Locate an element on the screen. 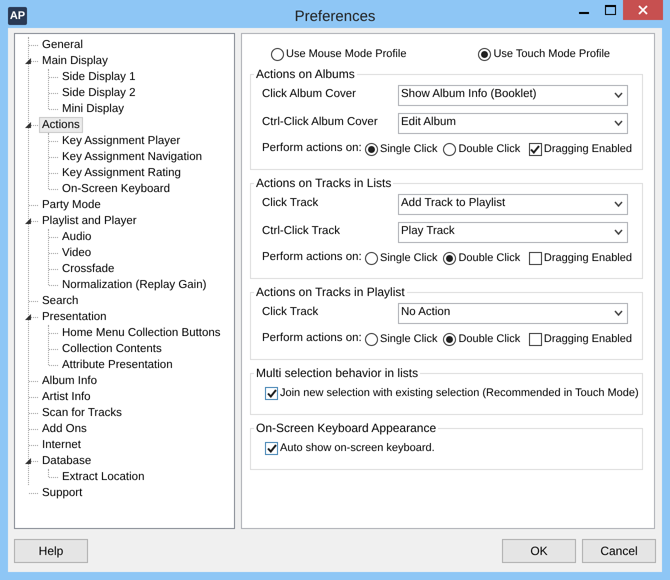 Image resolution: width=670 pixels, height=580 pixels. close-button is located at coordinates (643, 10).